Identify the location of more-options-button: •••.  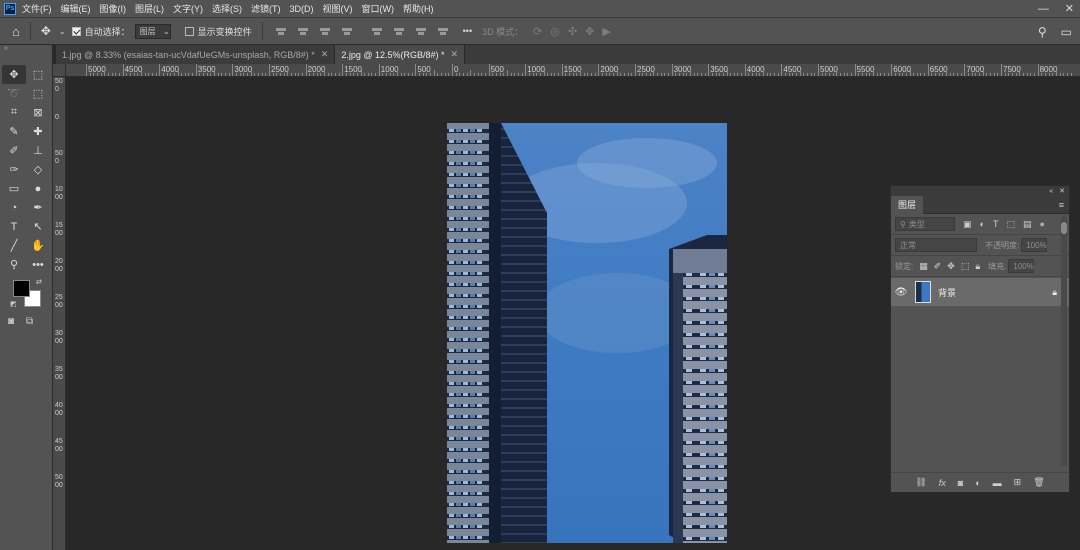
(467, 31).